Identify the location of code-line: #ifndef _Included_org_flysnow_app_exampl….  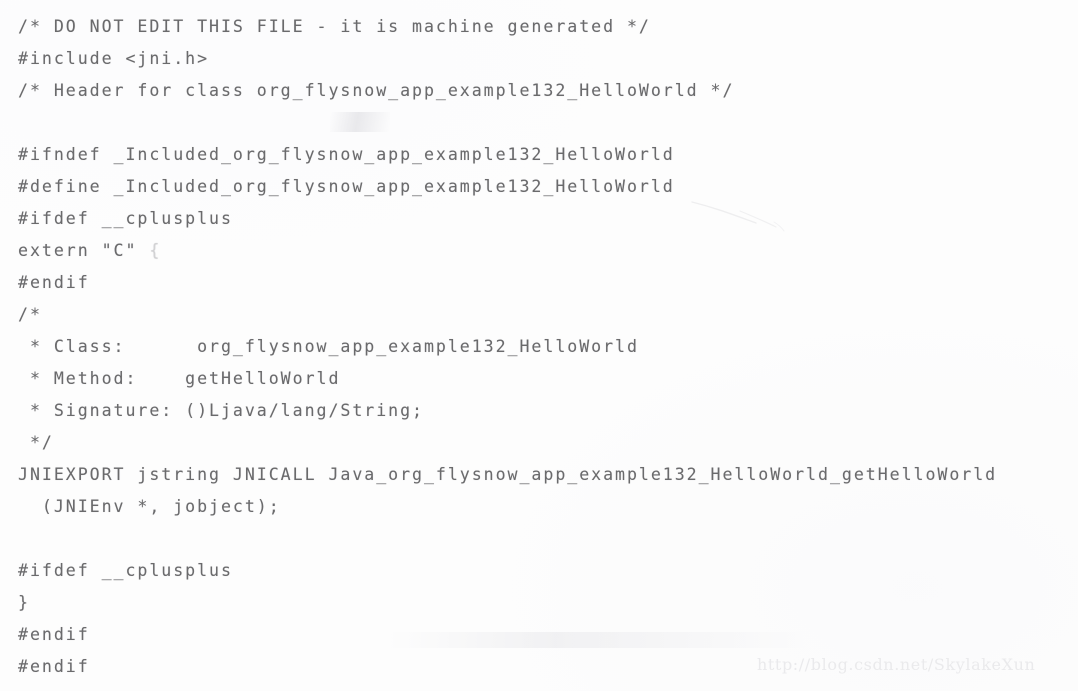
(346, 154).